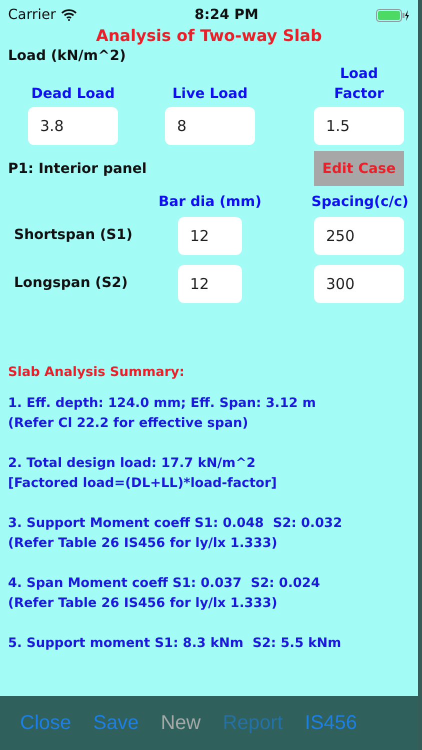  What do you see at coordinates (176, 534) in the screenshot?
I see `summary-item: 3. Support Moment coeff S1: 0.048 S2: 0.032 (Refer Table 26 IS456 for ly/lx 1.333)` at bounding box center [176, 534].